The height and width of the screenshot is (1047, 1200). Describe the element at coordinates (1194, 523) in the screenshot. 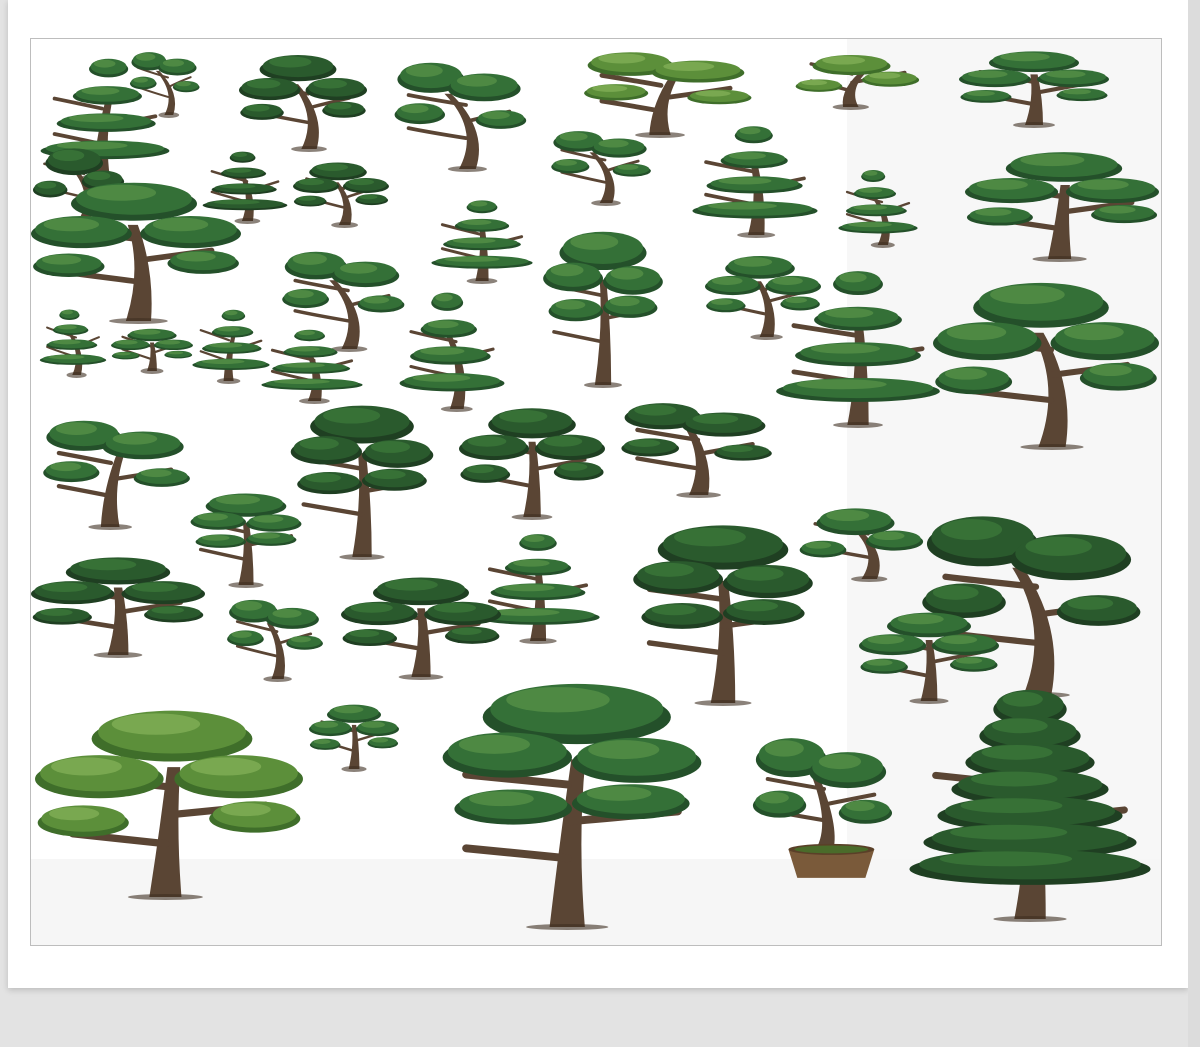

I see `right-edge-strip` at that location.